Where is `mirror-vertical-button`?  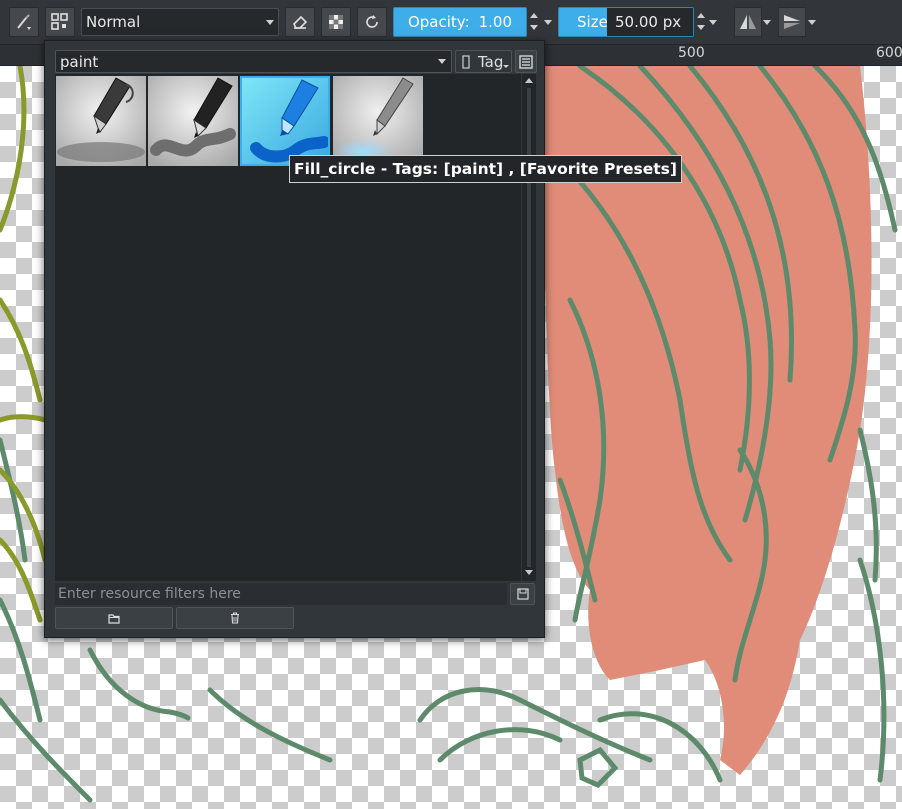 mirror-vertical-button is located at coordinates (792, 22).